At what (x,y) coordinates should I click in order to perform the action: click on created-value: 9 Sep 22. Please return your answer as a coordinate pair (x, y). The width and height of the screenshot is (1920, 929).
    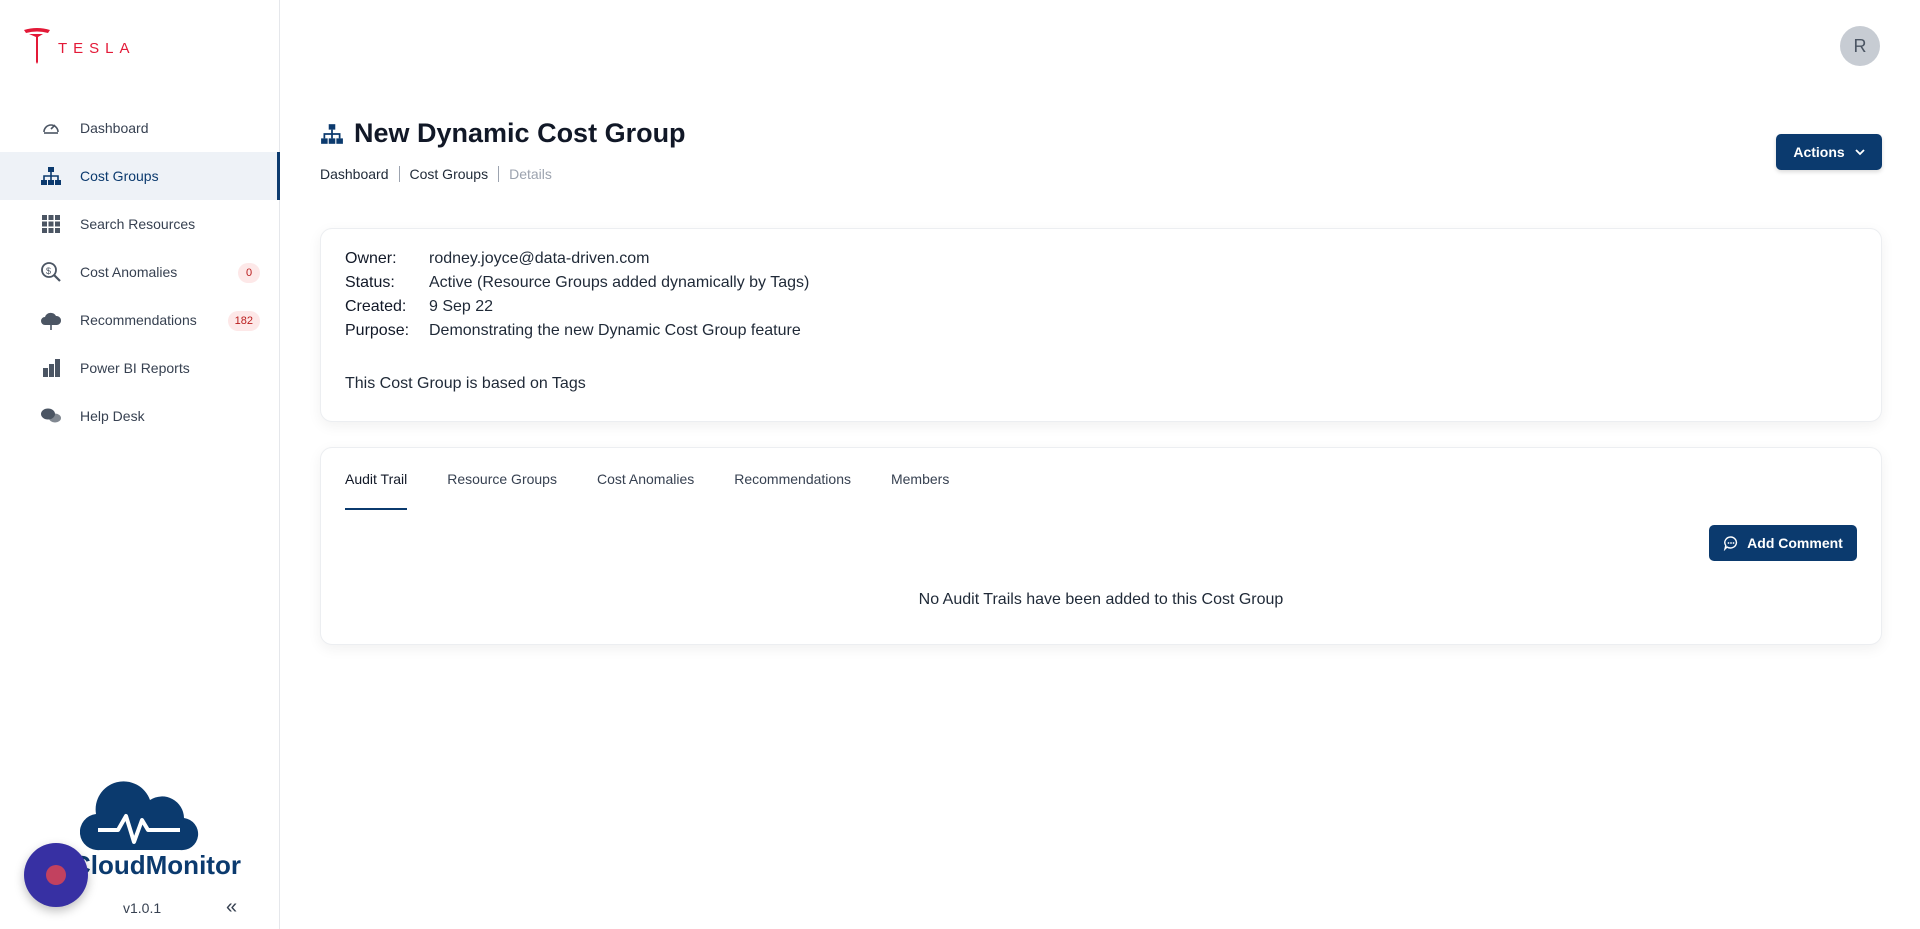
    Looking at the image, I should click on (461, 306).